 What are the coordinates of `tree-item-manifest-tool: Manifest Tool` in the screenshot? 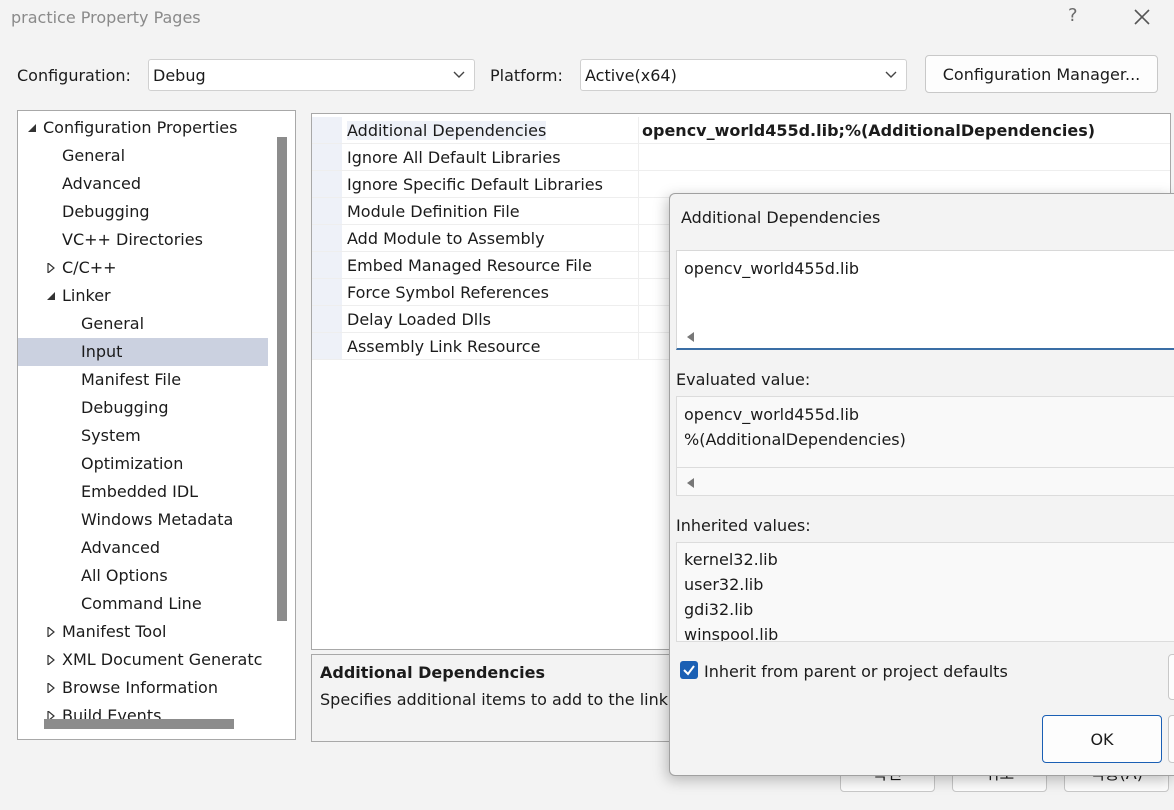 It's located at (143, 632).